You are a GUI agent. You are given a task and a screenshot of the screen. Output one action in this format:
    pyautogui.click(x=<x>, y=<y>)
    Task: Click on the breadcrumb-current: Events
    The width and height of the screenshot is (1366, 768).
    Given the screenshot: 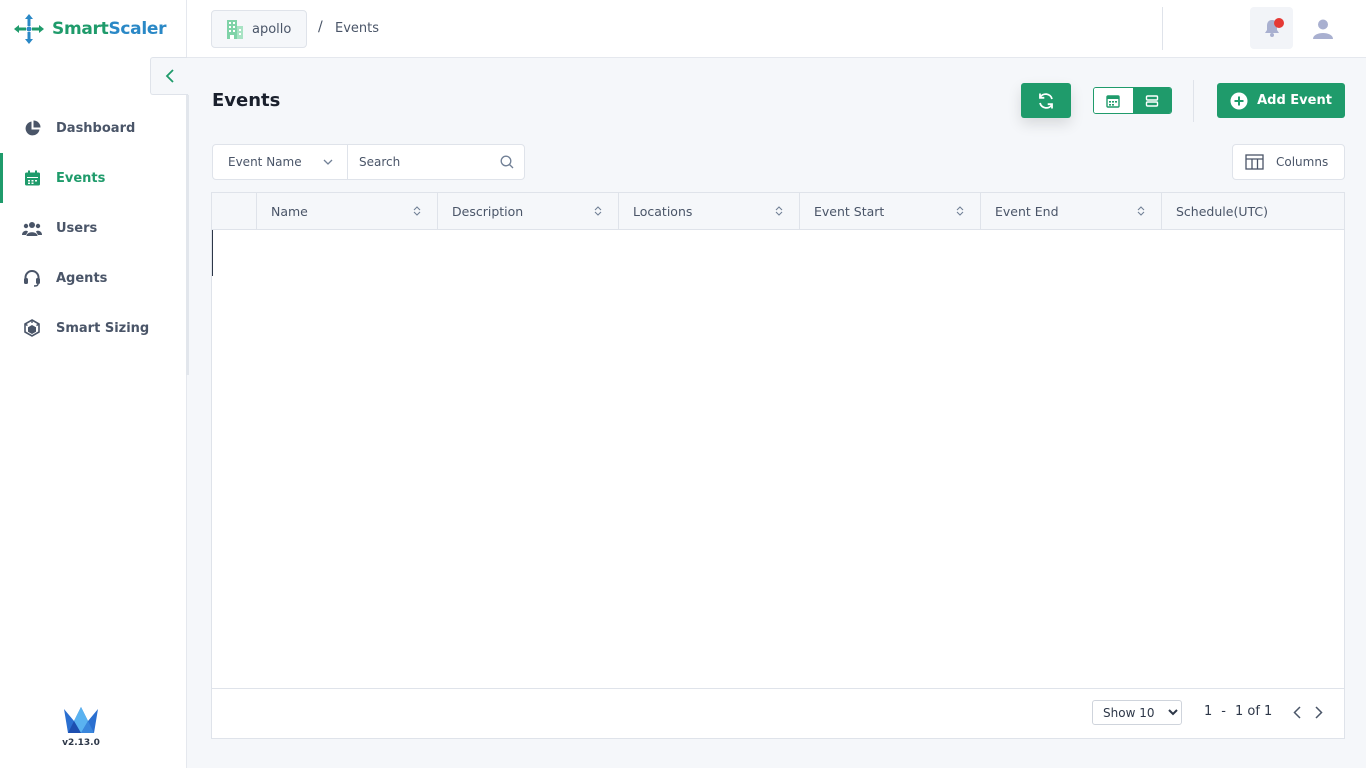 What is the action you would take?
    pyautogui.click(x=357, y=28)
    